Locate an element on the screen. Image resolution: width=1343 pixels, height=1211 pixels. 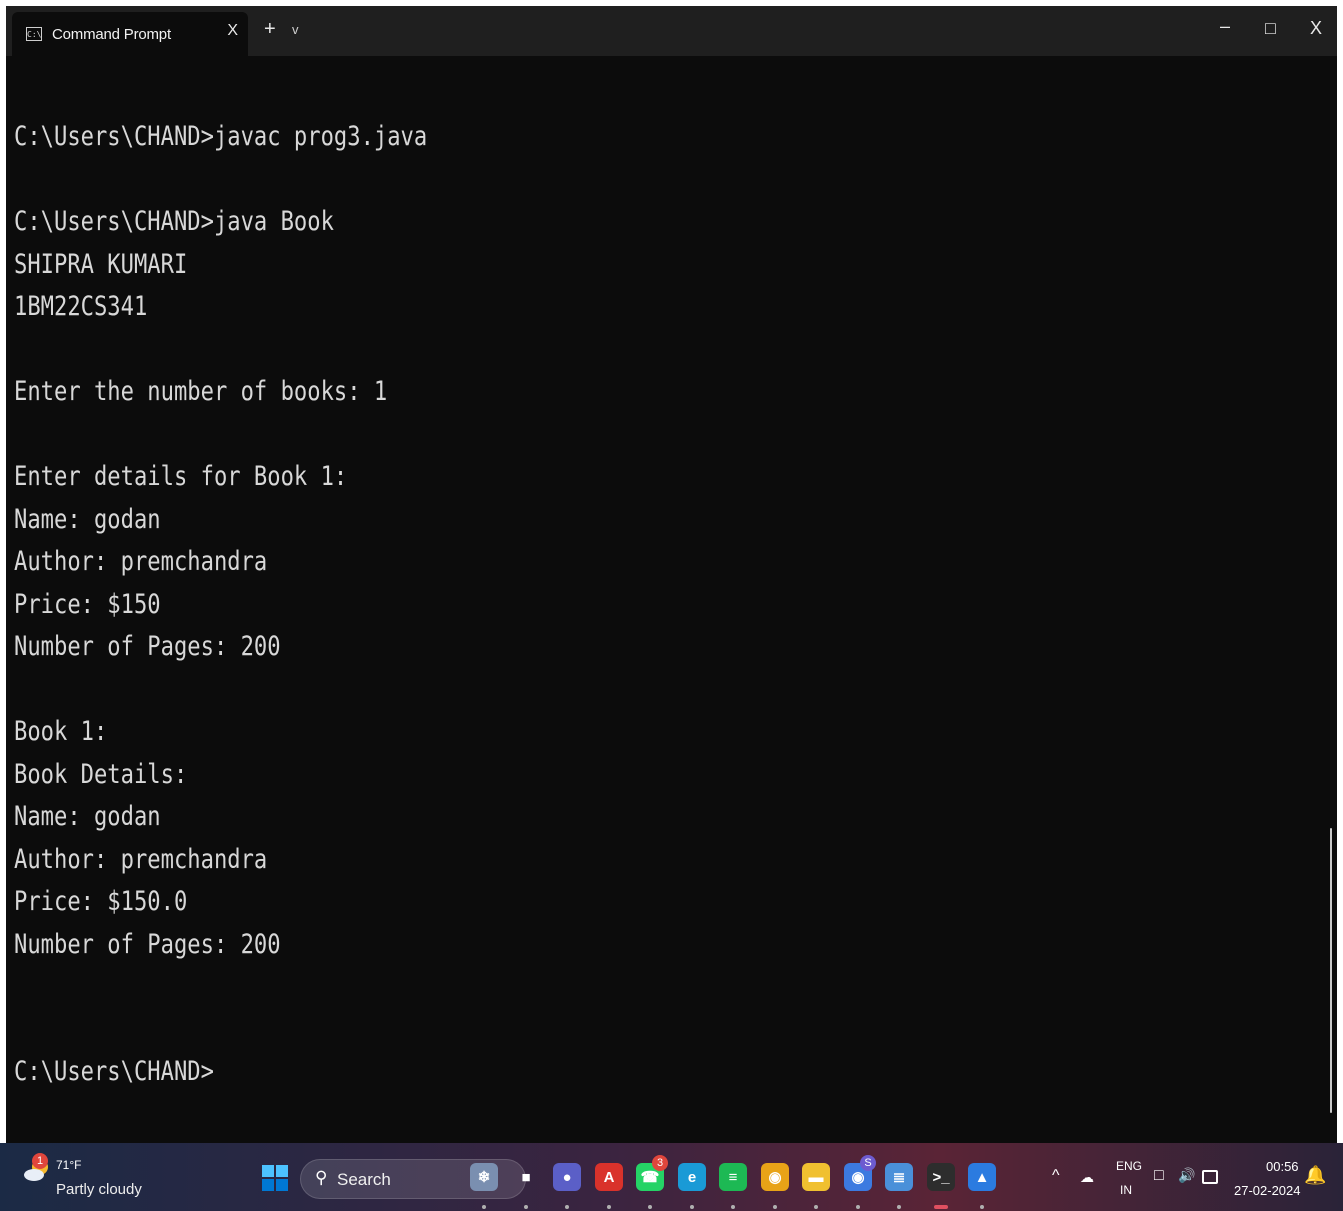
terminal-line: C:\Users\CHAND>javac prog3.java is located at coordinates (221, 136).